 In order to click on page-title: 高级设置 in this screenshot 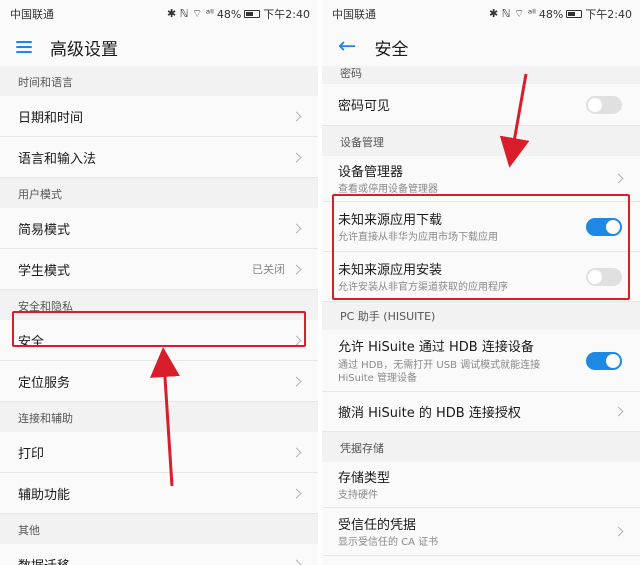, I will do `click(84, 49)`.